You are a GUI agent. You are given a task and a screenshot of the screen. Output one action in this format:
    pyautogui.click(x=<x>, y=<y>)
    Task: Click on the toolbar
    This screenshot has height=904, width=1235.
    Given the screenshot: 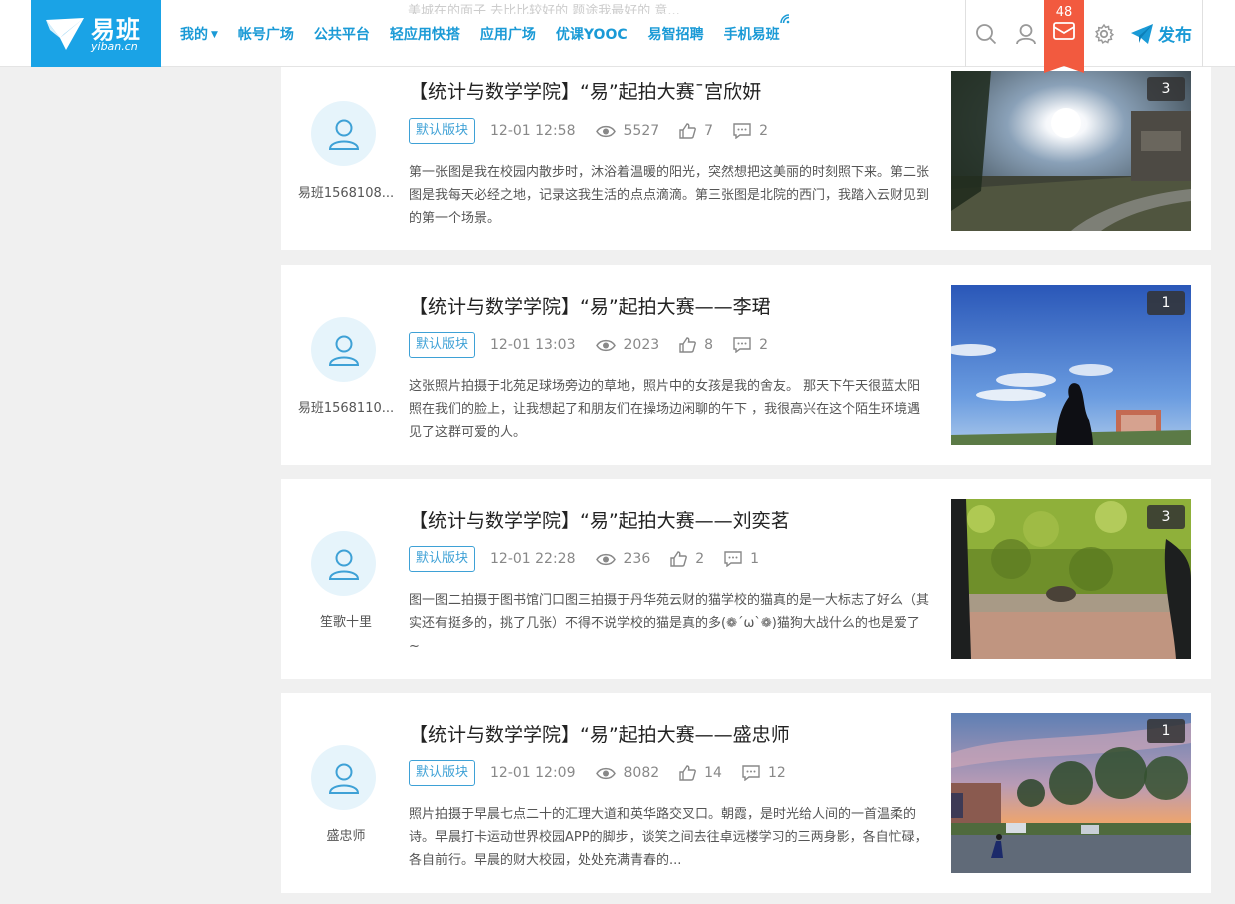 What is the action you would take?
    pyautogui.click(x=1005, y=33)
    